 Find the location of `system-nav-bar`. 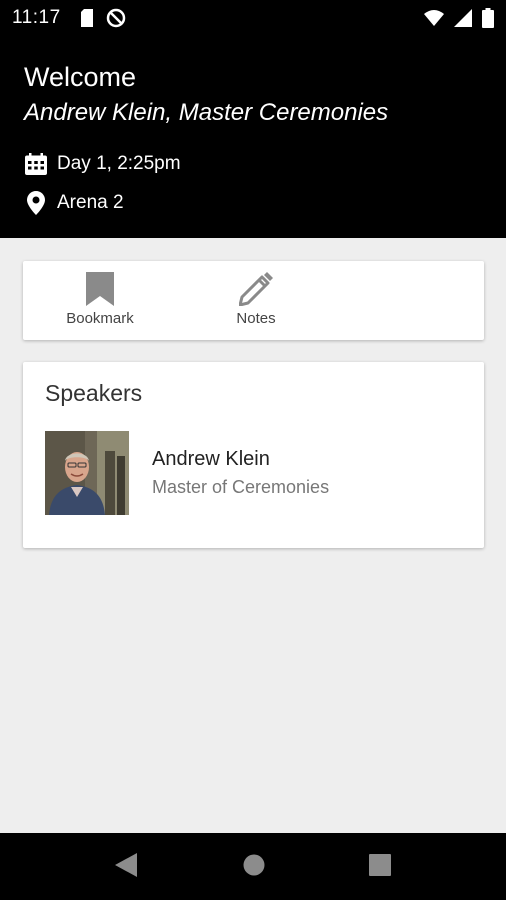

system-nav-bar is located at coordinates (253, 866).